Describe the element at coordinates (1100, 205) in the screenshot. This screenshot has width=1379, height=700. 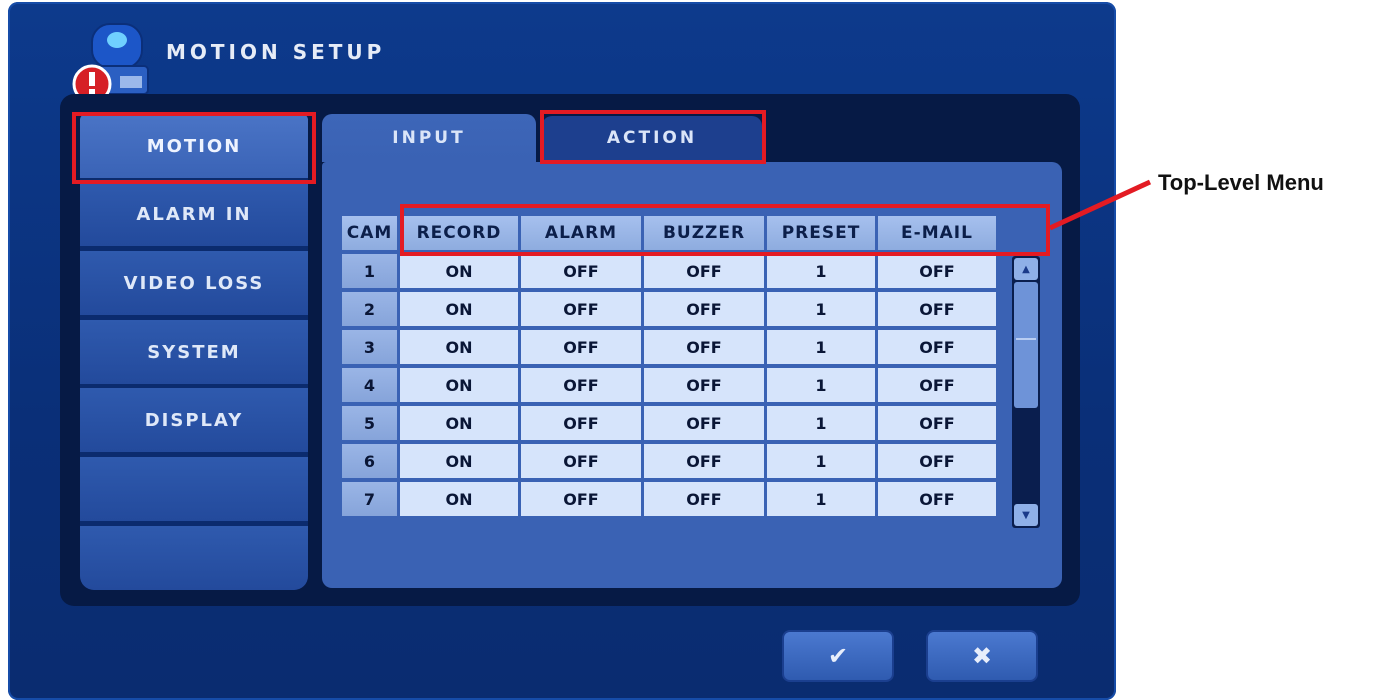
I see `callout-arrow` at that location.